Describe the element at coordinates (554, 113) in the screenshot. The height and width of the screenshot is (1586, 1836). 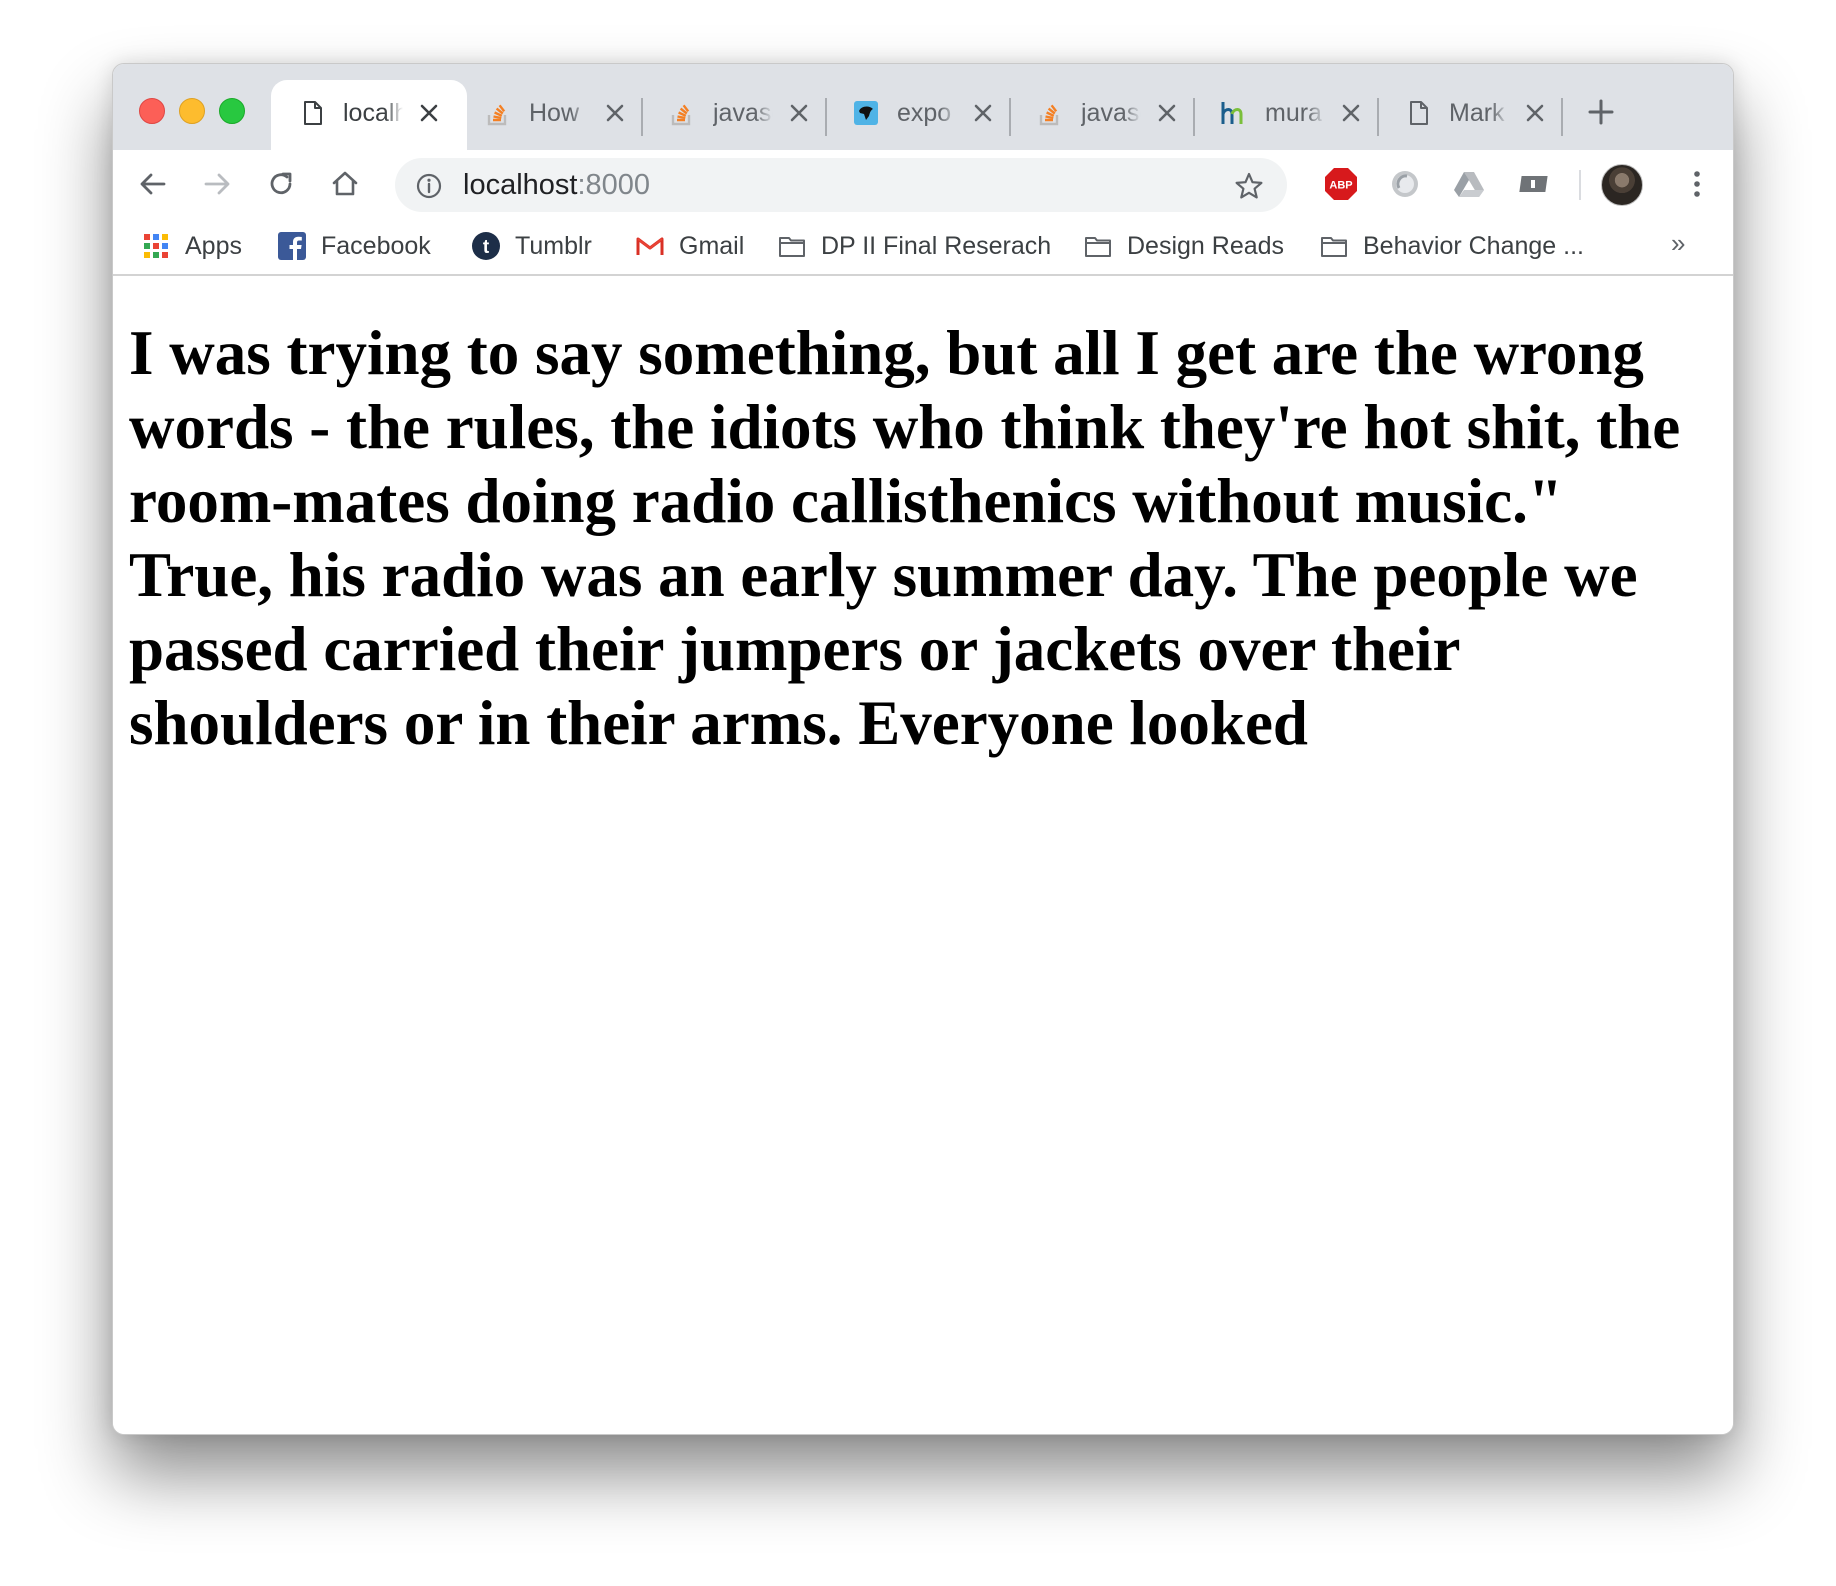
I see `tab-title: How` at that location.